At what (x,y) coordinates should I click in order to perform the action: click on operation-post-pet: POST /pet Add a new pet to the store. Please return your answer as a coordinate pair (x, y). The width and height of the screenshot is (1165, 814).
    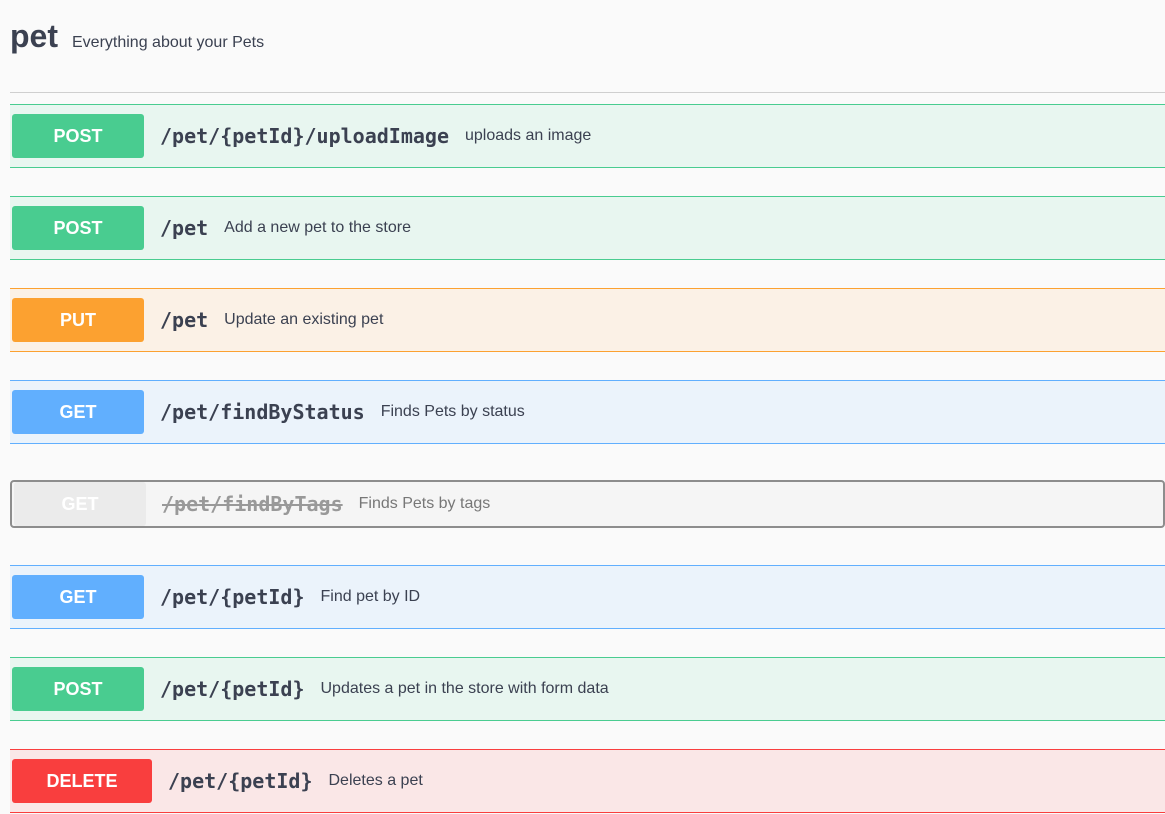
    Looking at the image, I should click on (587, 228).